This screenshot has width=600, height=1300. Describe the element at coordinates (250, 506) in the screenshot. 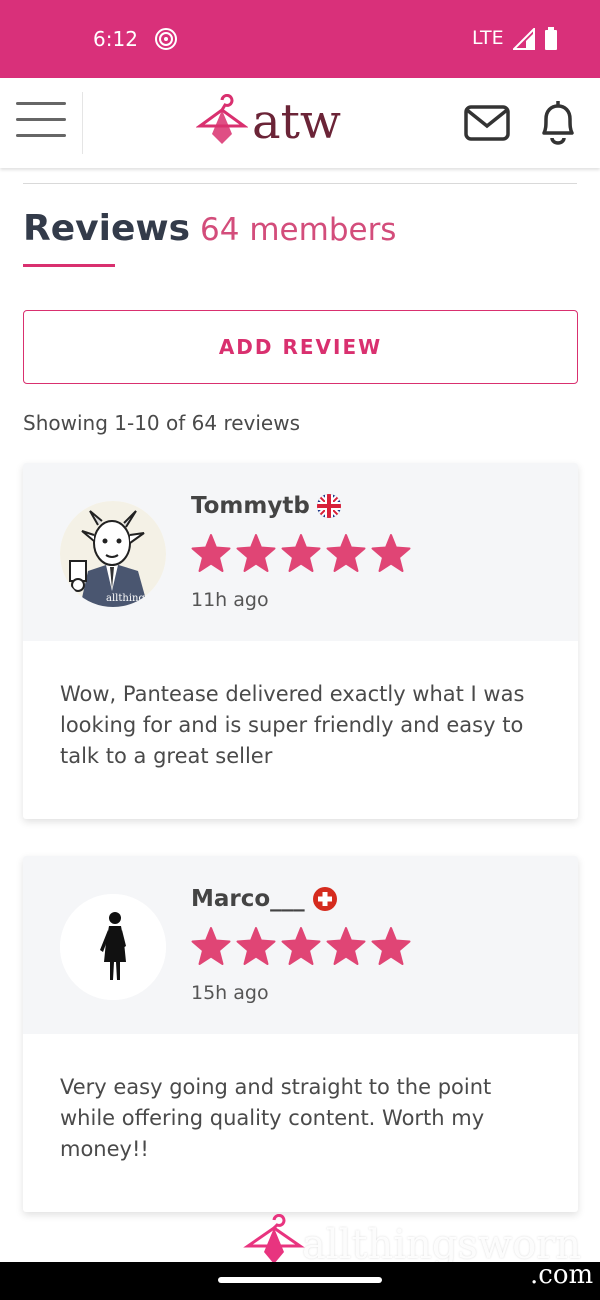

I see `reviewer-name: Tommytb` at that location.